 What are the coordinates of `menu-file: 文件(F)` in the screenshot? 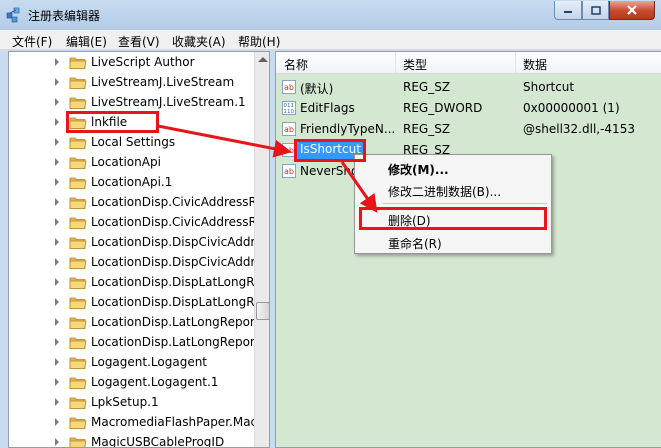 It's located at (32, 41).